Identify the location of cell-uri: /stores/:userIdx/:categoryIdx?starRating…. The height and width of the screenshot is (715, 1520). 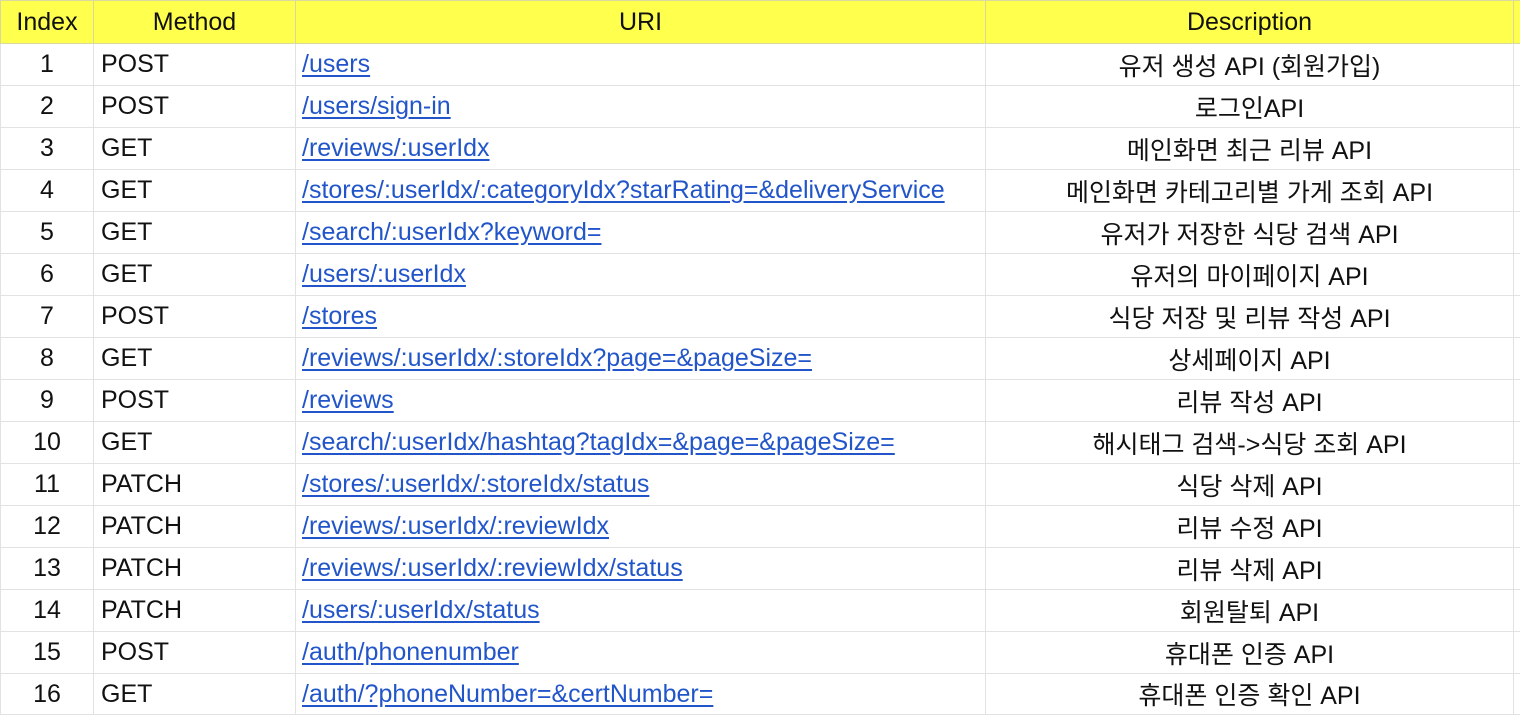
(641, 191).